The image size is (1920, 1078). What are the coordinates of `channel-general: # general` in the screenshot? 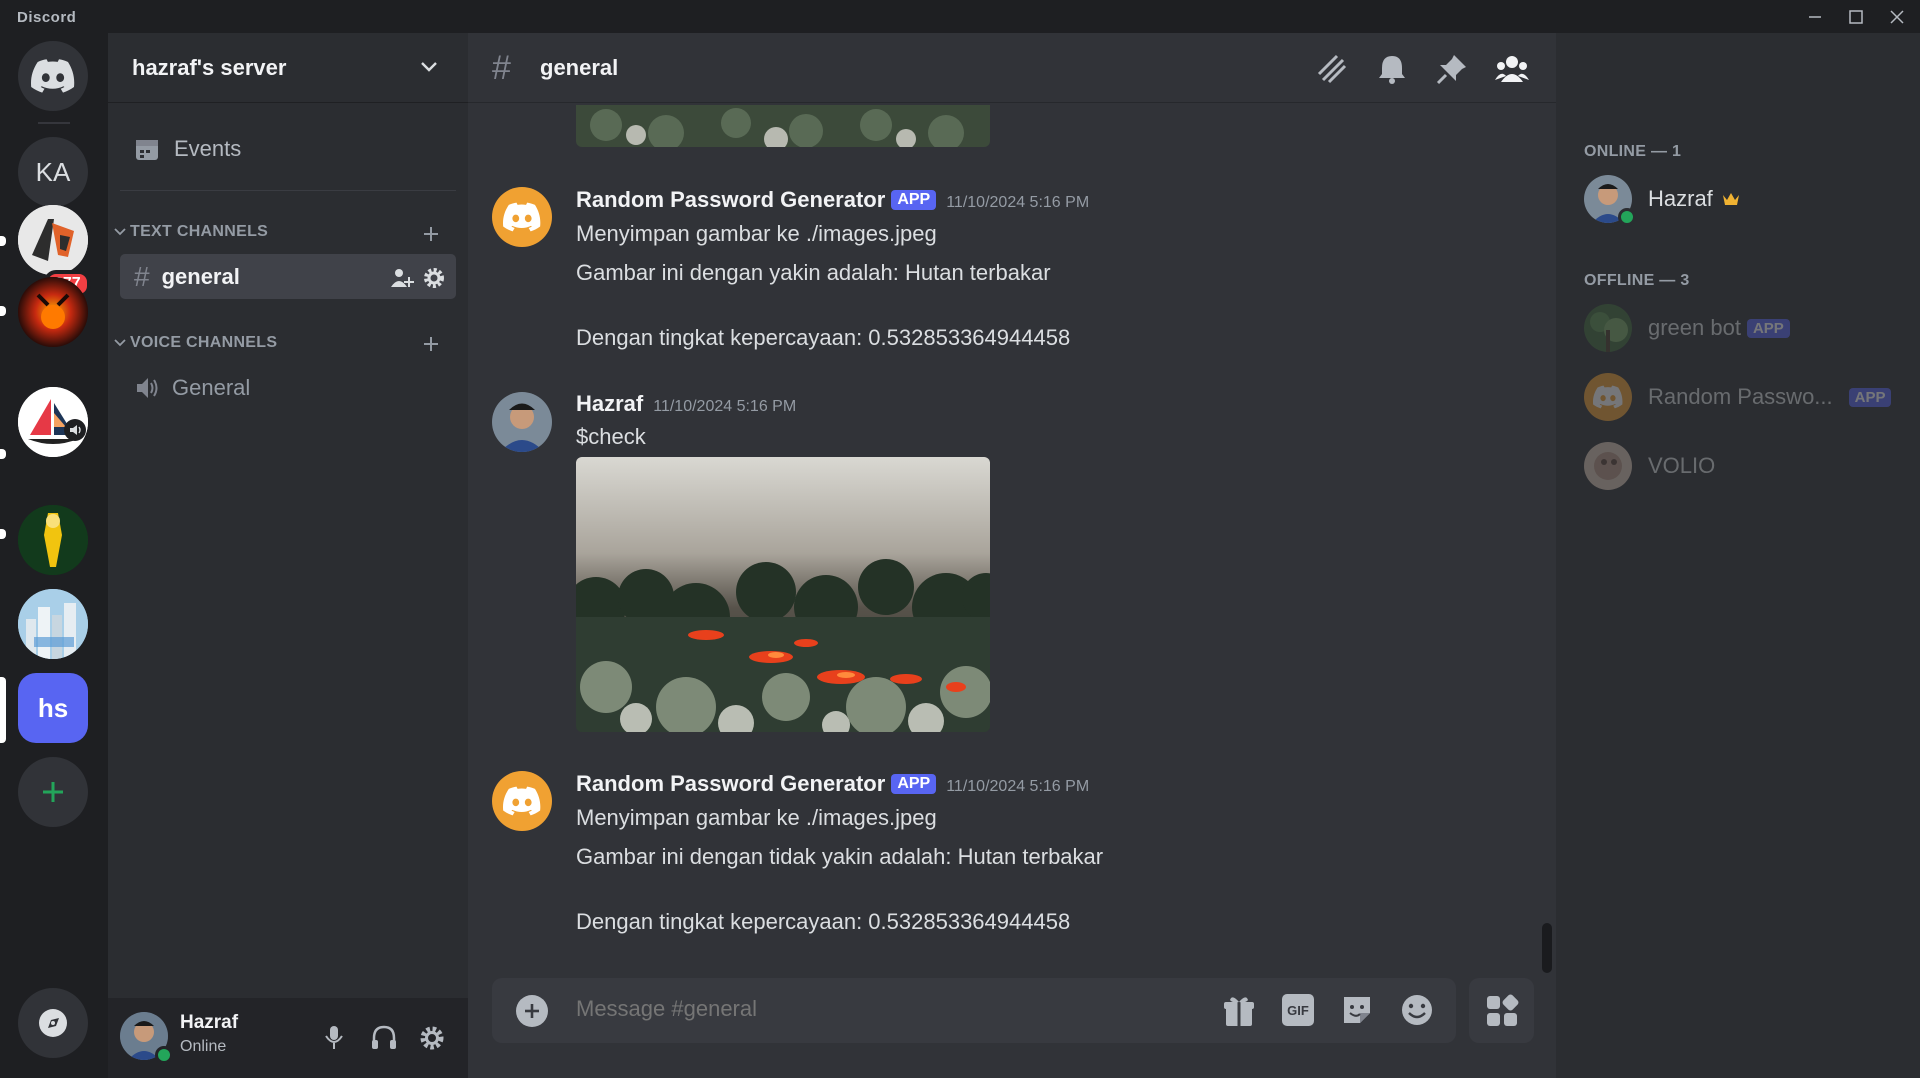 It's located at (288, 276).